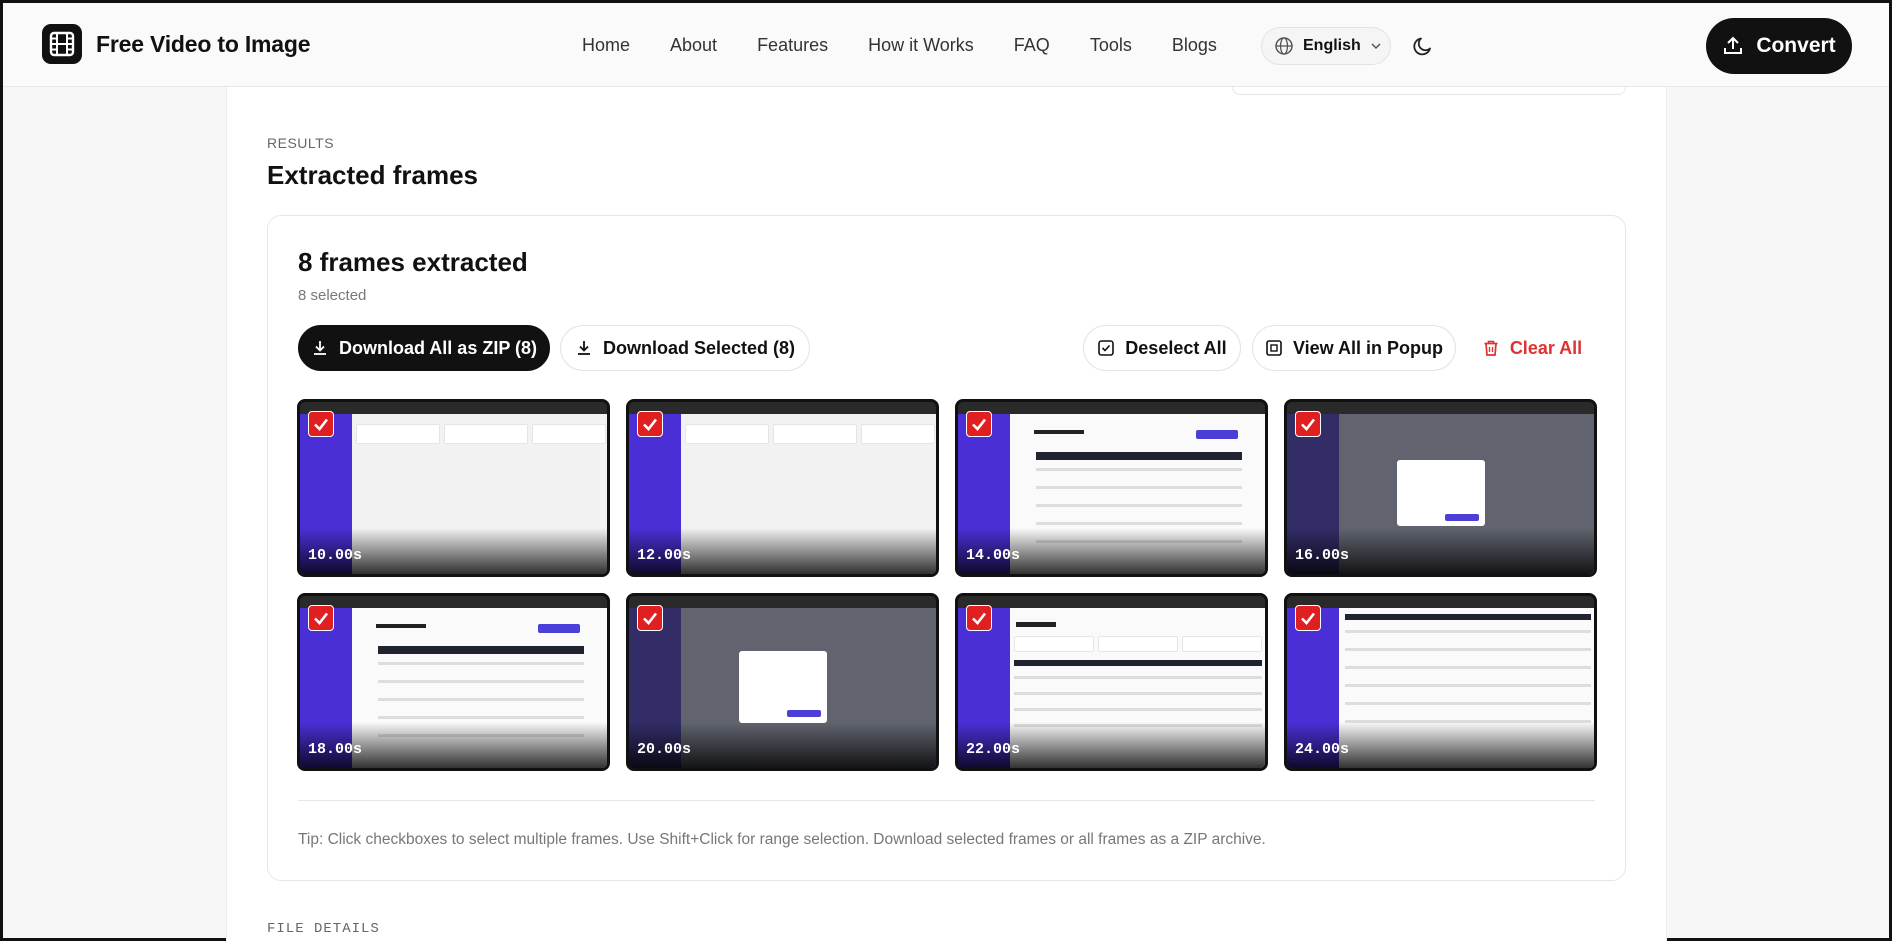 This screenshot has width=1892, height=941. I want to click on frame-timestamp: 24.00s, so click(1322, 749).